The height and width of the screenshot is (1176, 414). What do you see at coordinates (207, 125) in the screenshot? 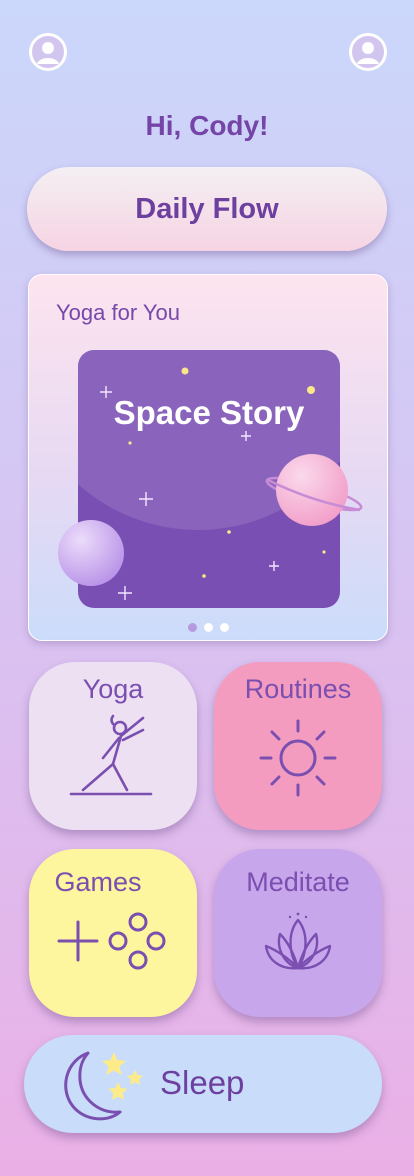
I see `greeting-title: Hi, Cody!` at bounding box center [207, 125].